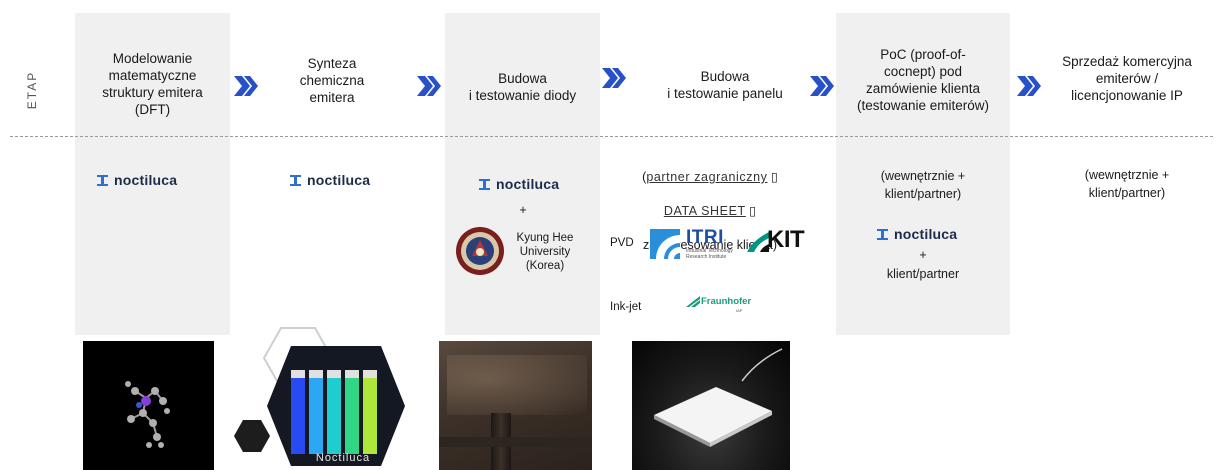 The width and height of the screenshot is (1216, 470). Describe the element at coordinates (705, 237) in the screenshot. I see `itri-name: ITRI` at that location.